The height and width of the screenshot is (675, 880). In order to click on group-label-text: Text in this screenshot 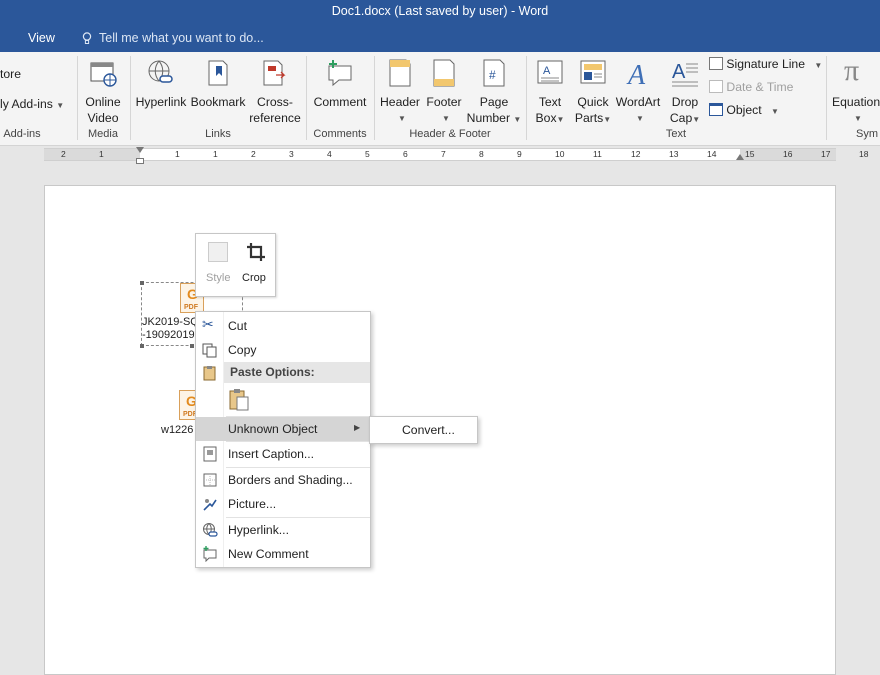, I will do `click(676, 134)`.